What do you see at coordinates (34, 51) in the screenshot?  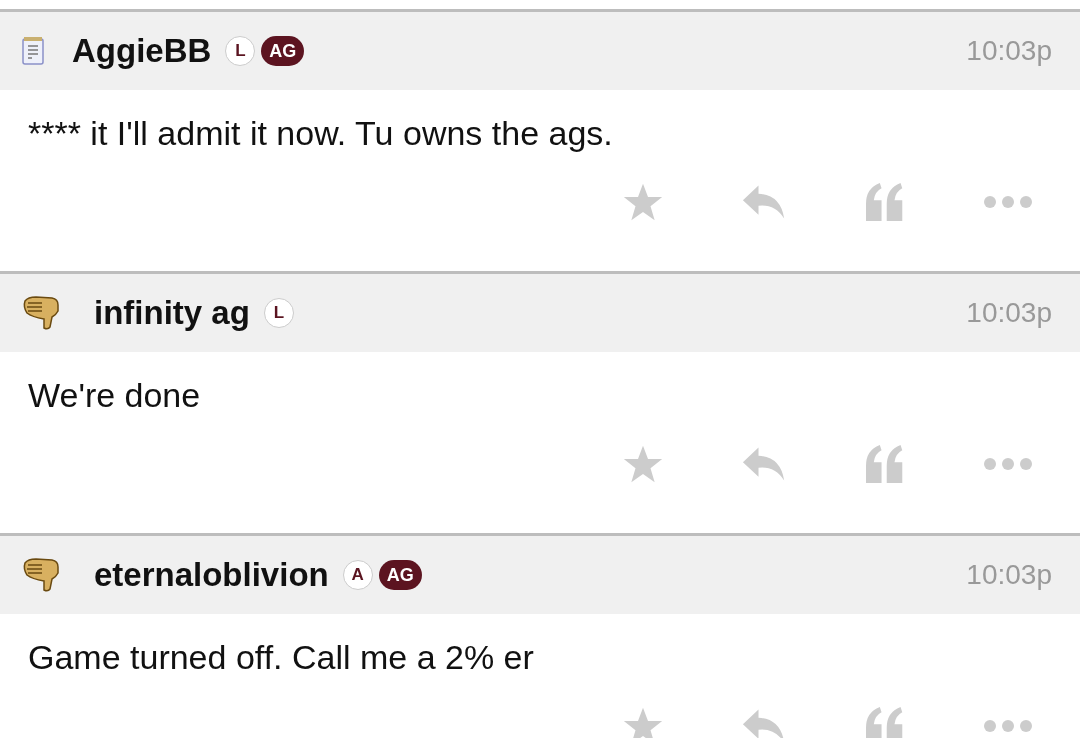 I see `notepad-icon` at bounding box center [34, 51].